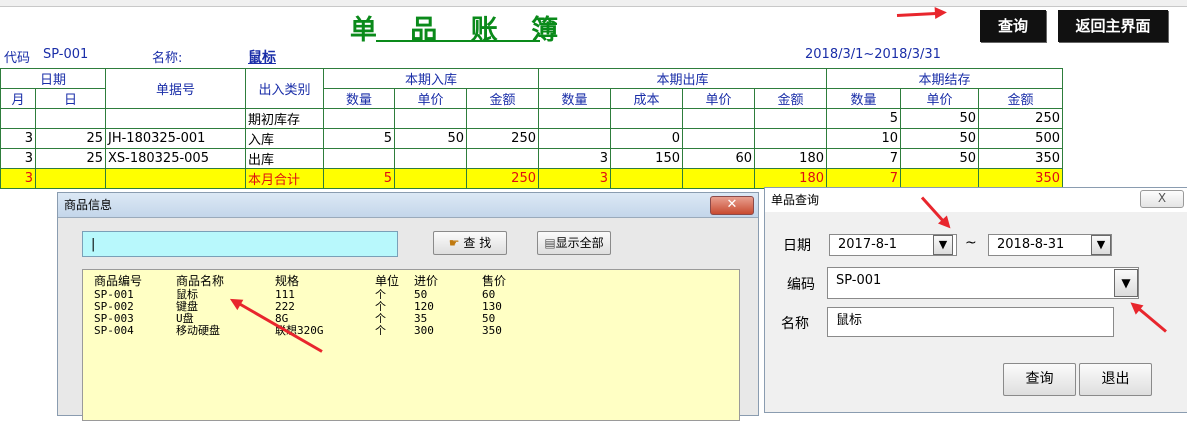  What do you see at coordinates (646, 118) in the screenshot?
I see `cell-out_c` at bounding box center [646, 118].